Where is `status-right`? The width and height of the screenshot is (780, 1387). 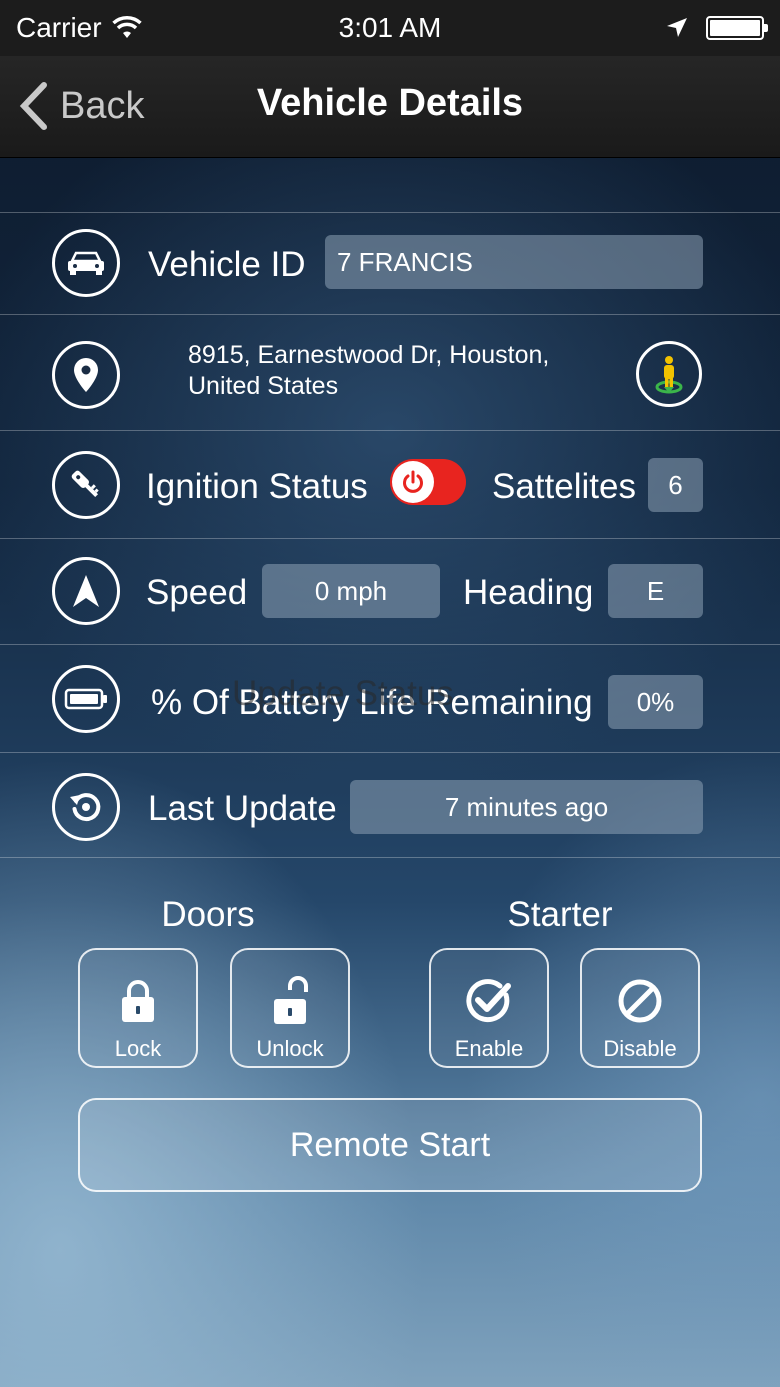 status-right is located at coordinates (656, 28).